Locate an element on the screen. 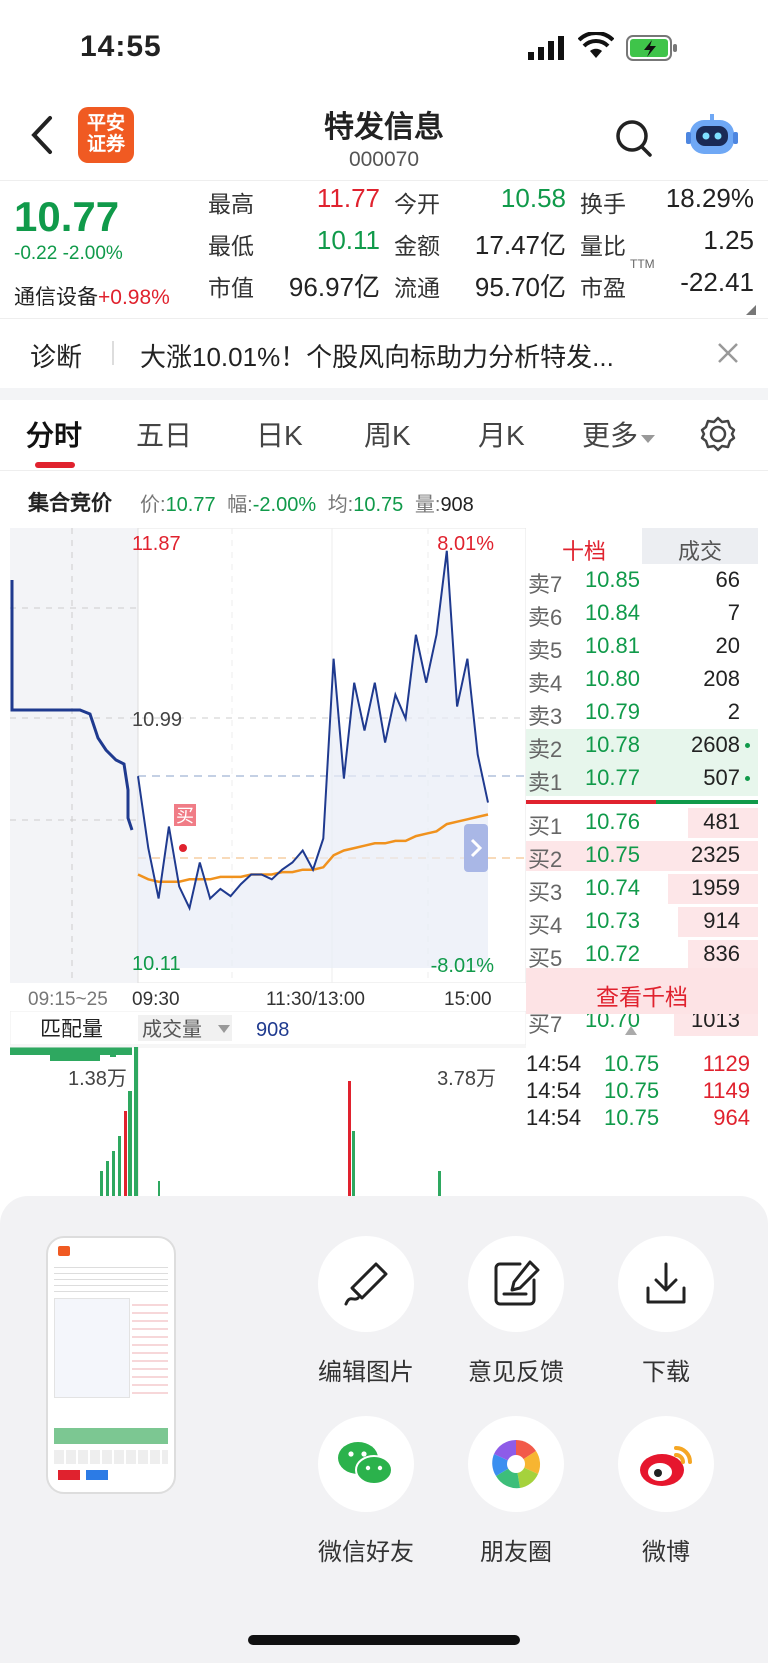 The image size is (768, 1663). level-volume: 481 is located at coordinates (721, 821).